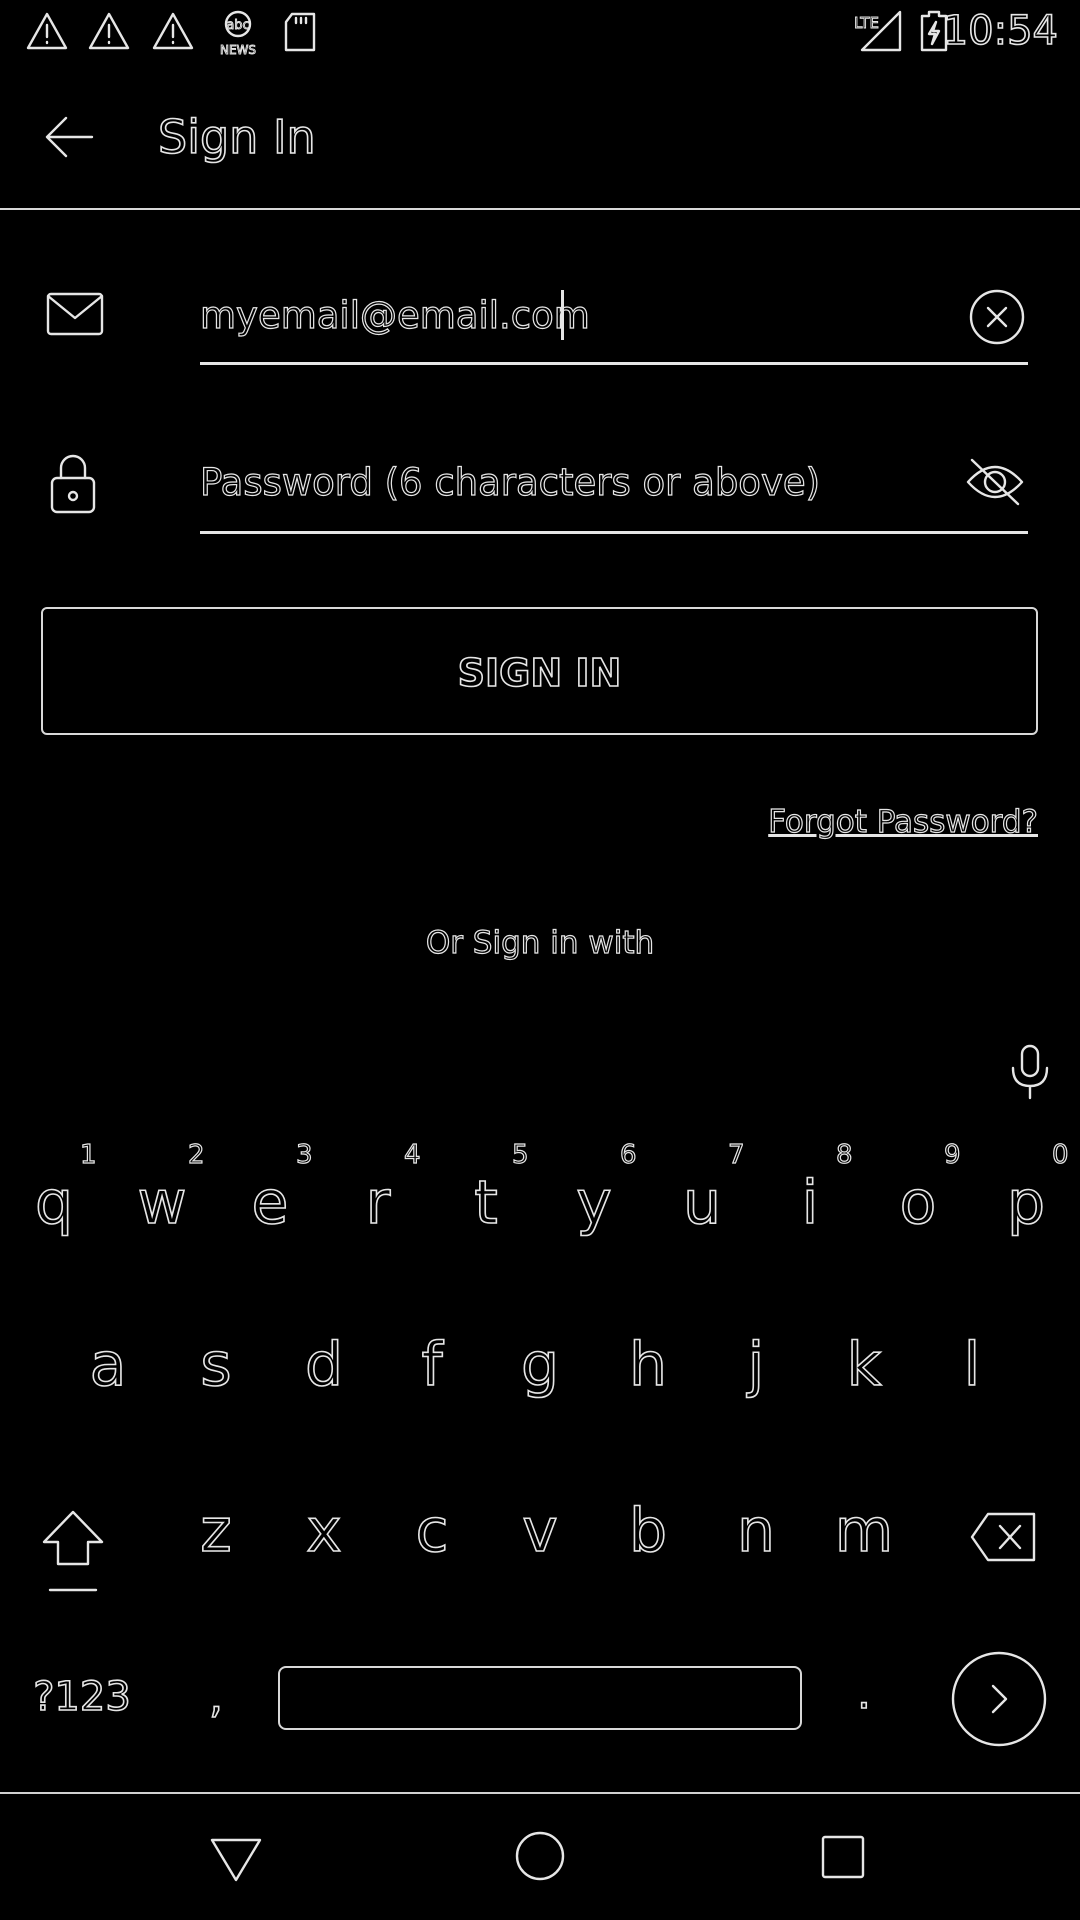 The height and width of the screenshot is (1920, 1080). I want to click on key-t: 5t, so click(487, 1188).